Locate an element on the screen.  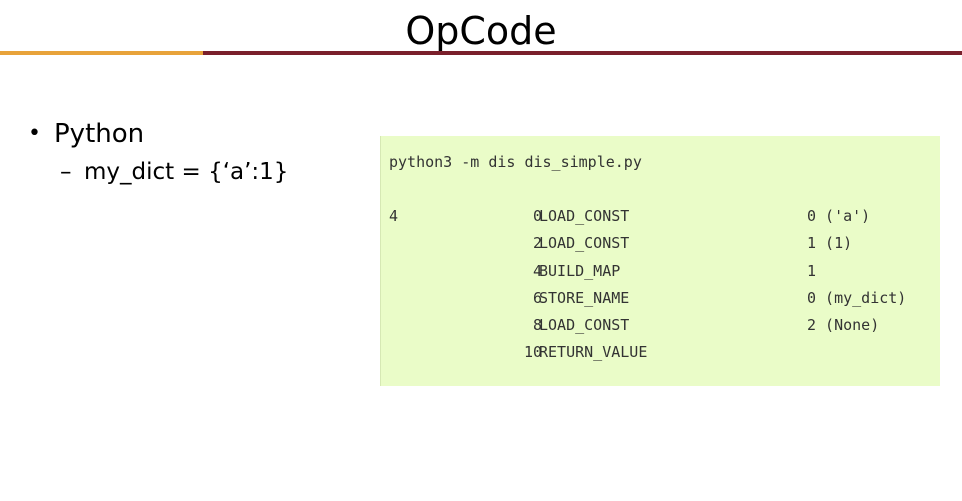
sub-bullet-dict-text: my_dict = {‘a’:1} is located at coordinates (186, 172).